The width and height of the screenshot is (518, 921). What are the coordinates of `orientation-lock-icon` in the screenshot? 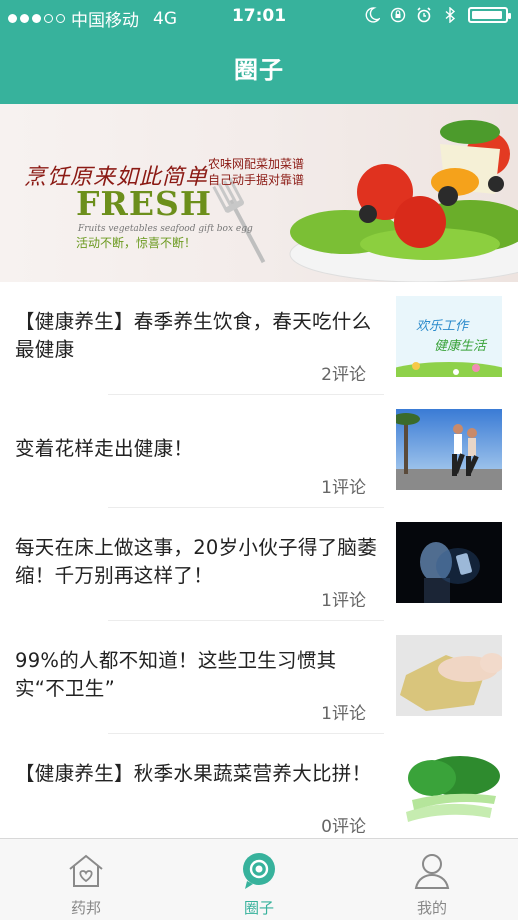 It's located at (398, 15).